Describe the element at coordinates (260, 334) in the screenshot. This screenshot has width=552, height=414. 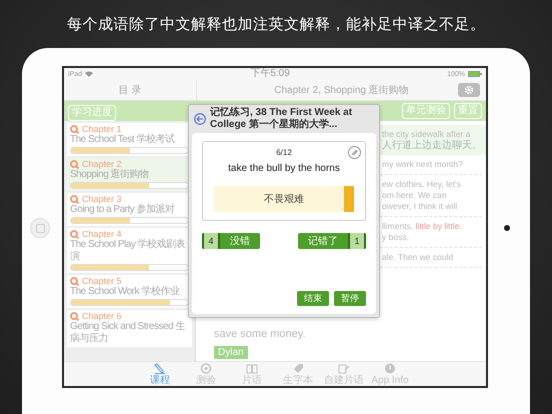
I see `text-line: save some money.` at that location.